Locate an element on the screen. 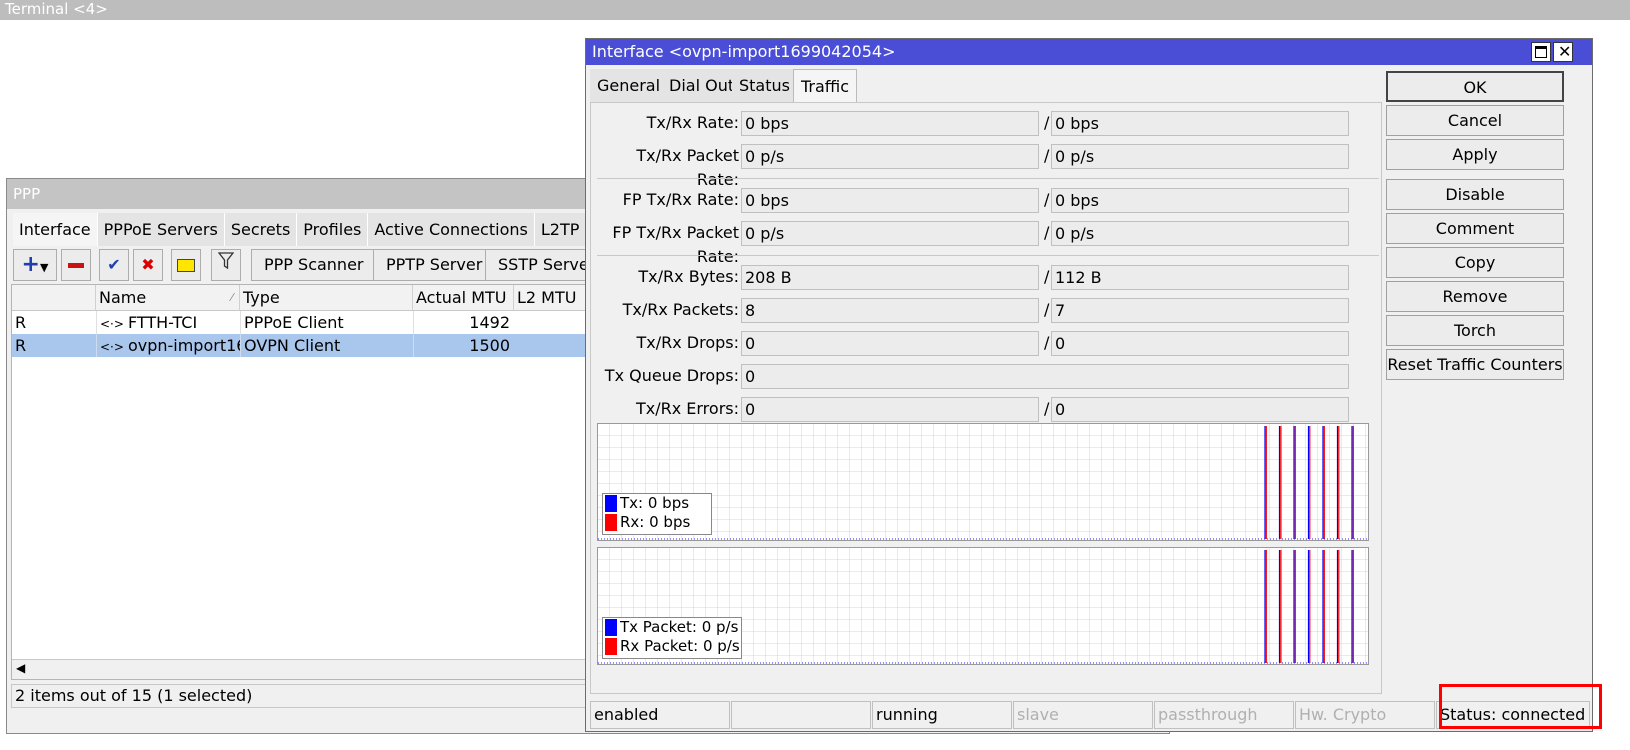 The height and width of the screenshot is (750, 1630). reset-traffic-counters-button: Reset Traffic Counters is located at coordinates (1475, 364).